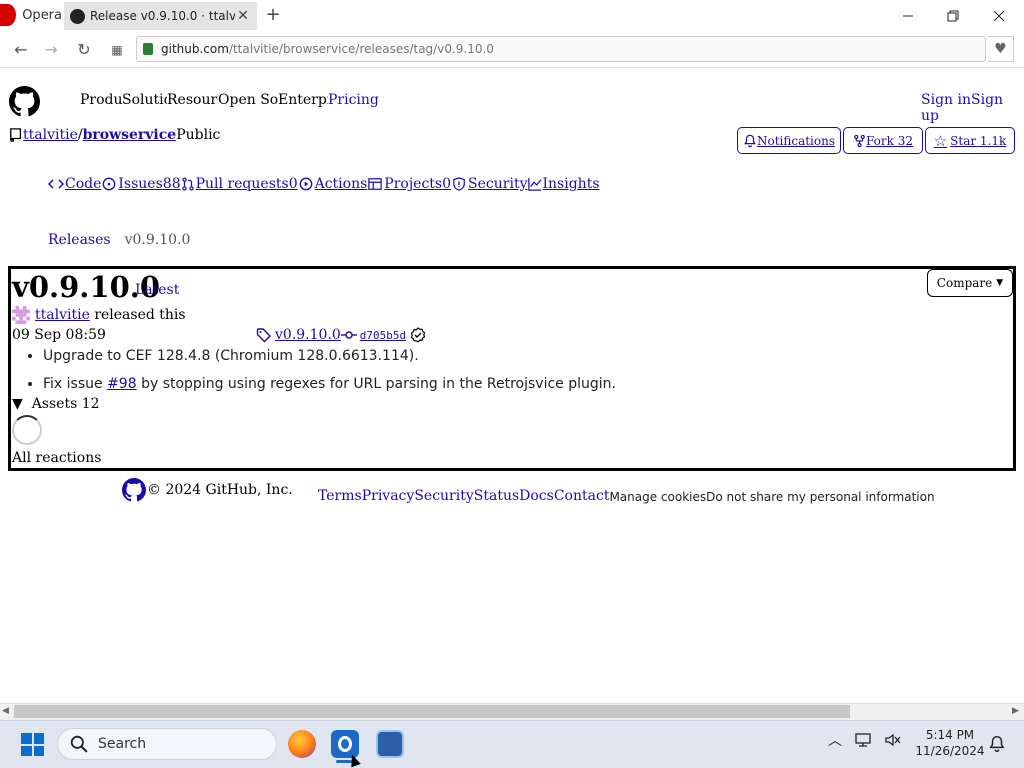 The width and height of the screenshot is (1024, 768). What do you see at coordinates (489, 184) in the screenshot?
I see `tab-security: Security` at bounding box center [489, 184].